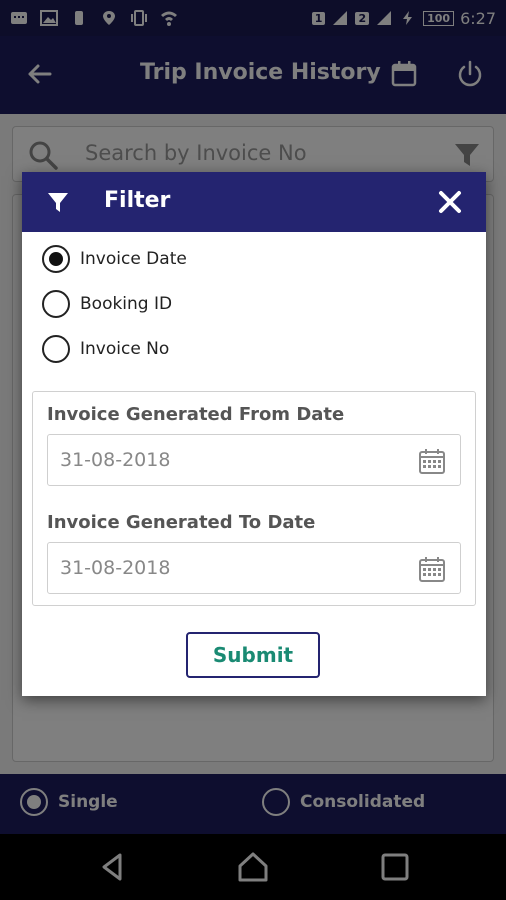  I want to click on radio-label: Invoice No, so click(125, 349).